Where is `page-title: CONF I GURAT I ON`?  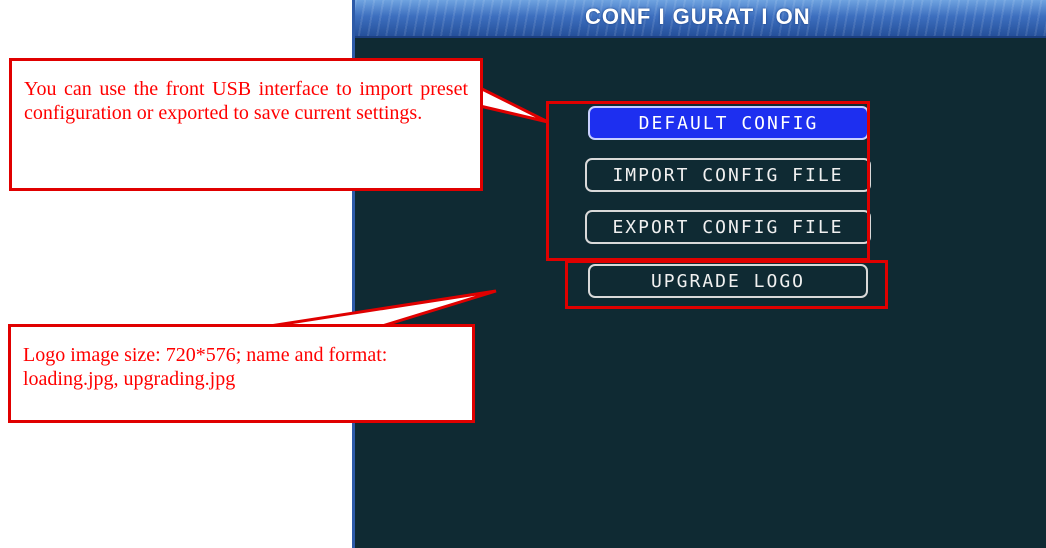 page-title: CONF I GURAT I ON is located at coordinates (698, 16).